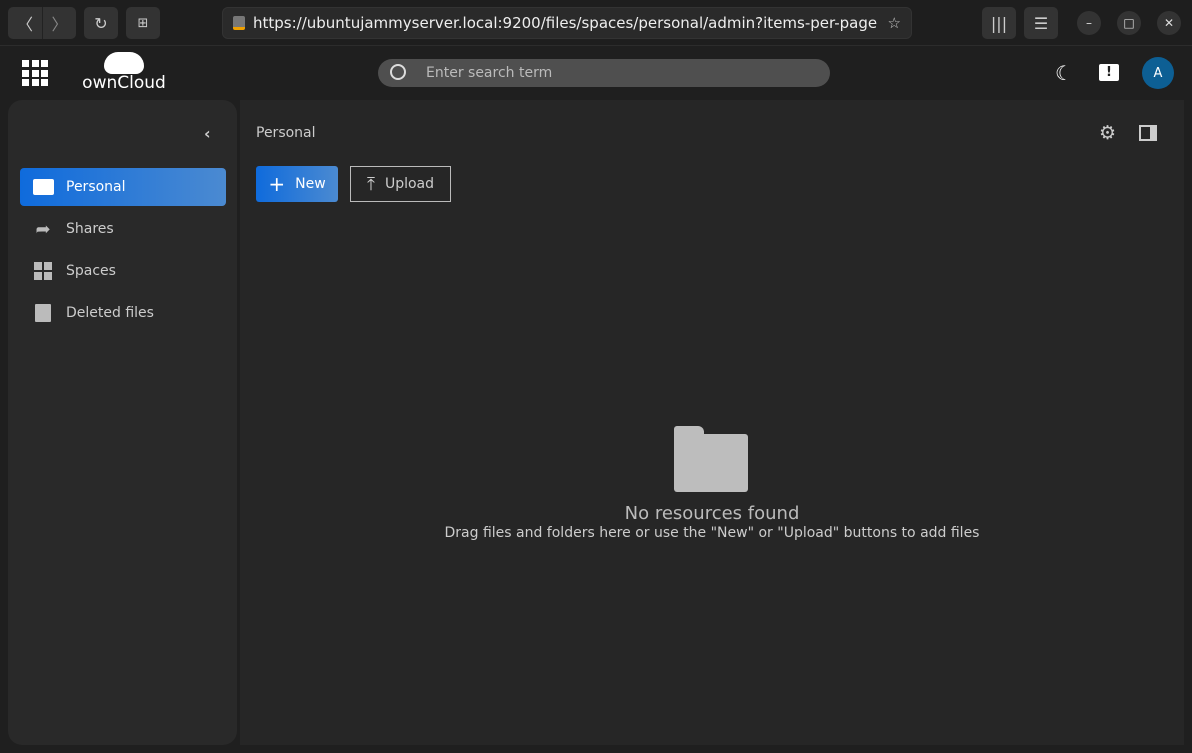 The image size is (1192, 753). I want to click on minimize-button: –, so click(1089, 23).